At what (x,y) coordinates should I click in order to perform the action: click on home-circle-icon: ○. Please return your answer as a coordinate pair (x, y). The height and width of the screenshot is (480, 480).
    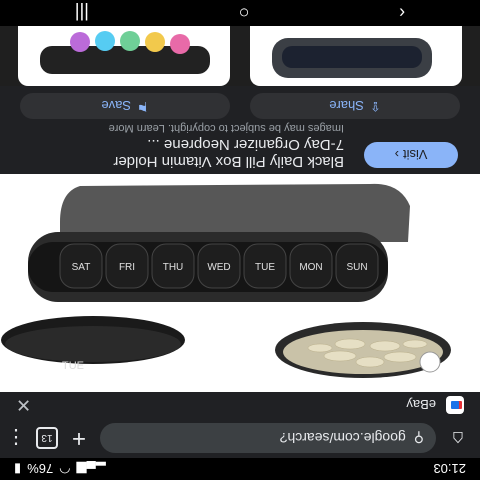
    Looking at the image, I should click on (244, 13).